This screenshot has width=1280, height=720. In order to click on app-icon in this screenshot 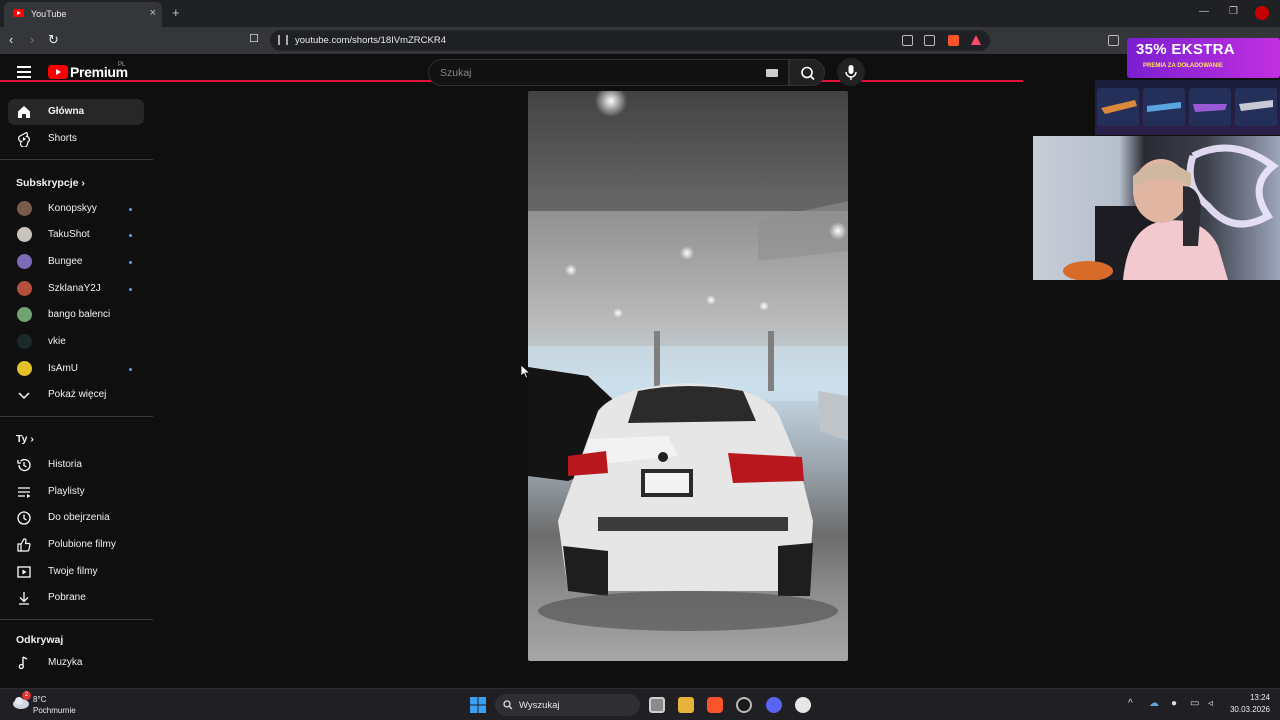, I will do `click(744, 705)`.